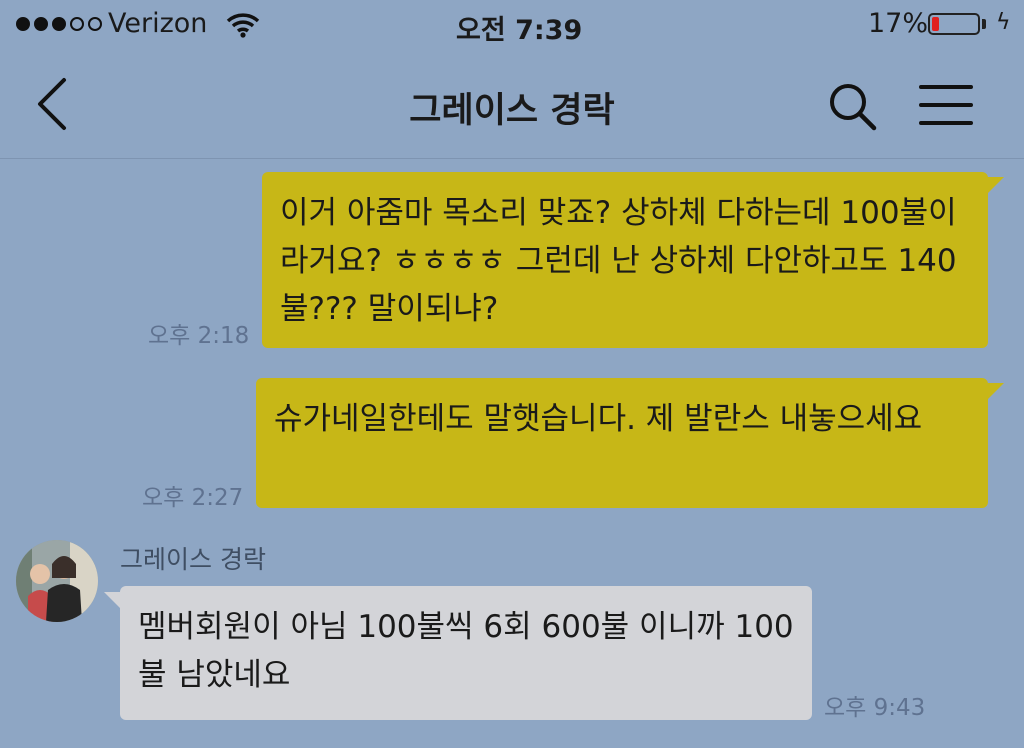 The height and width of the screenshot is (748, 1024). What do you see at coordinates (853, 109) in the screenshot?
I see `search-icon` at bounding box center [853, 109].